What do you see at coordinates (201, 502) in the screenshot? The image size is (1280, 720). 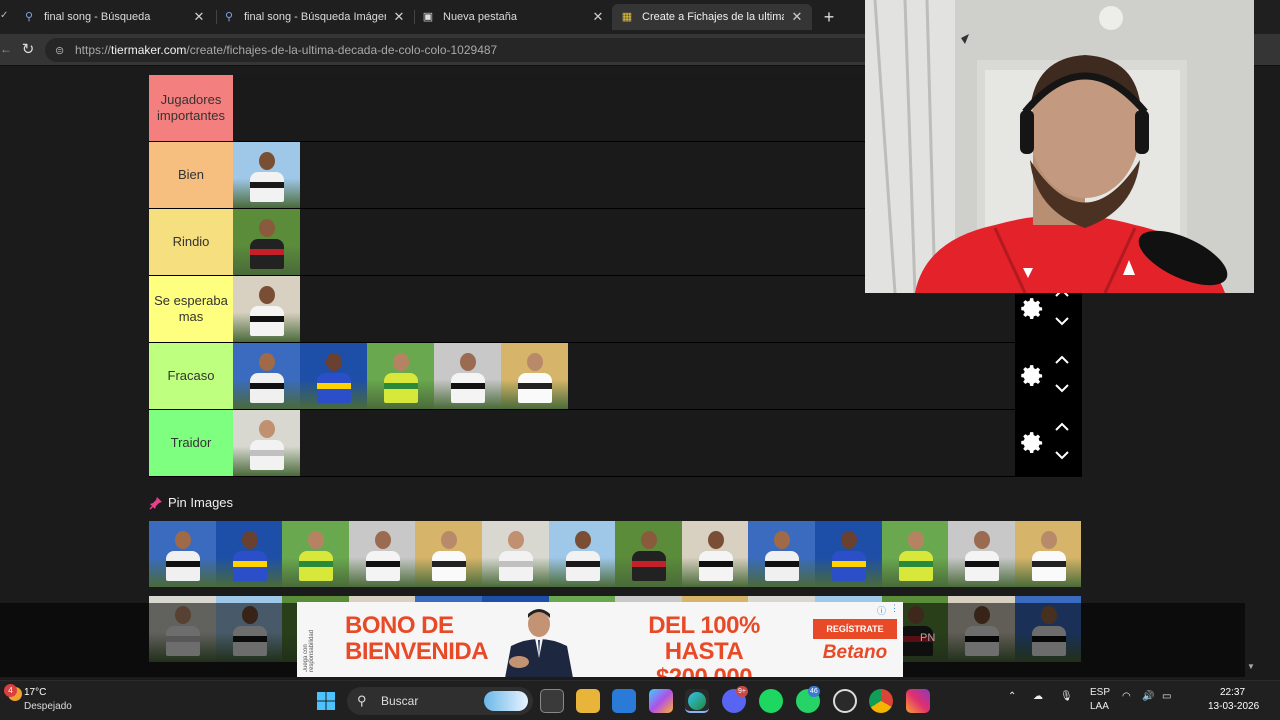 I see `pin-images-label: Pin Images` at bounding box center [201, 502].